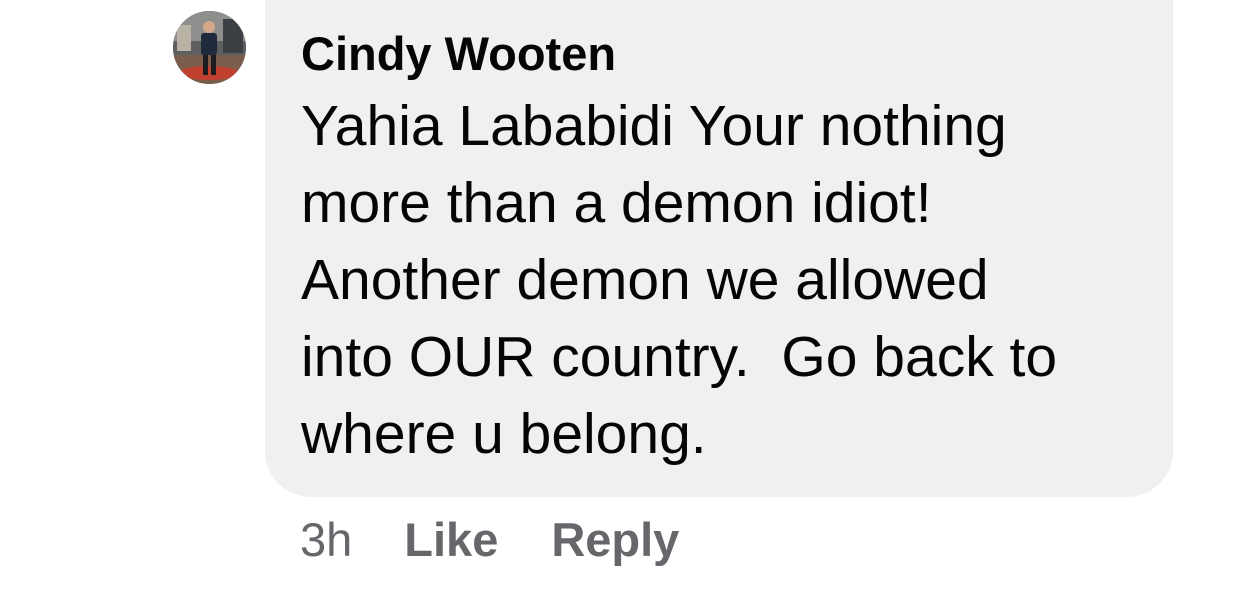  What do you see at coordinates (654, 126) in the screenshot?
I see `comment-text-line: Yahia Lababidi Your nothing` at bounding box center [654, 126].